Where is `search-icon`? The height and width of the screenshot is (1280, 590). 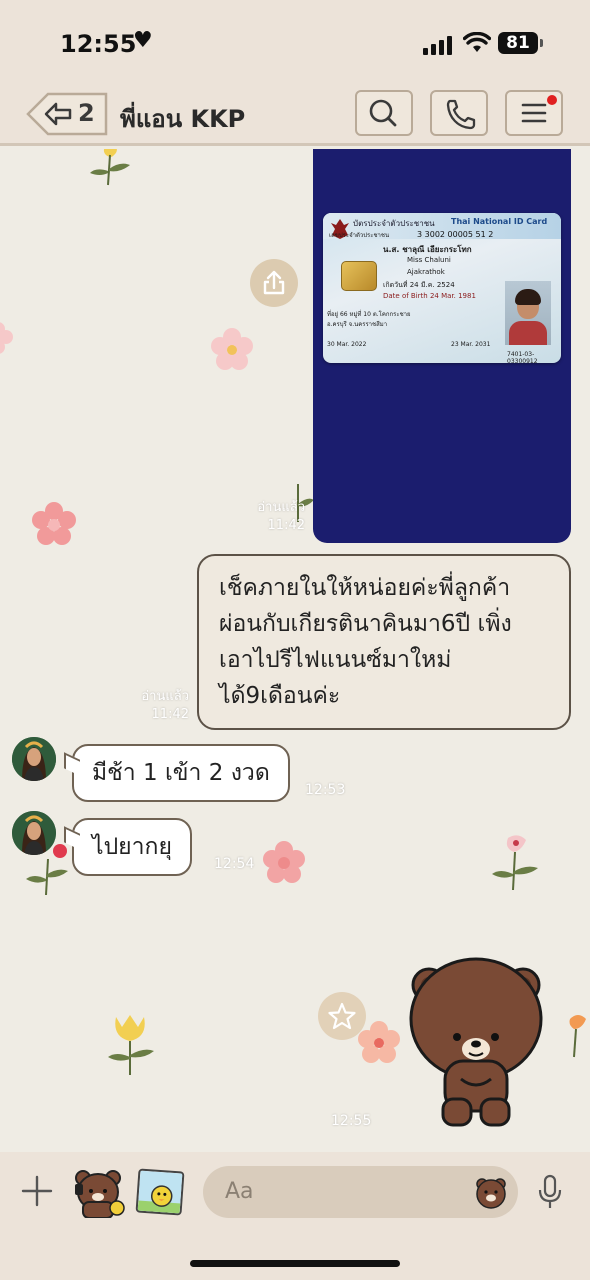 search-icon is located at coordinates (383, 113).